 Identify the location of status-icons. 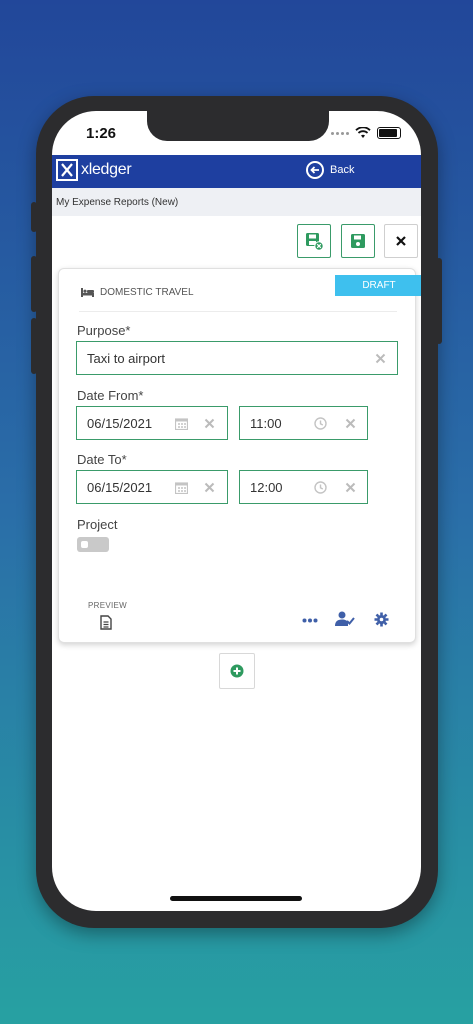
(366, 133).